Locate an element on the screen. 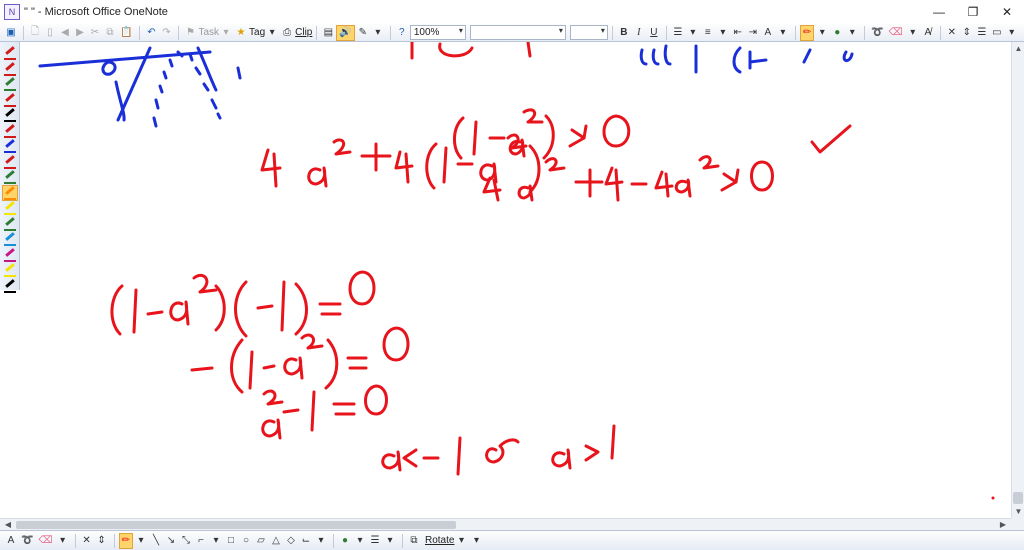  clip-button: Clip is located at coordinates (303, 32).